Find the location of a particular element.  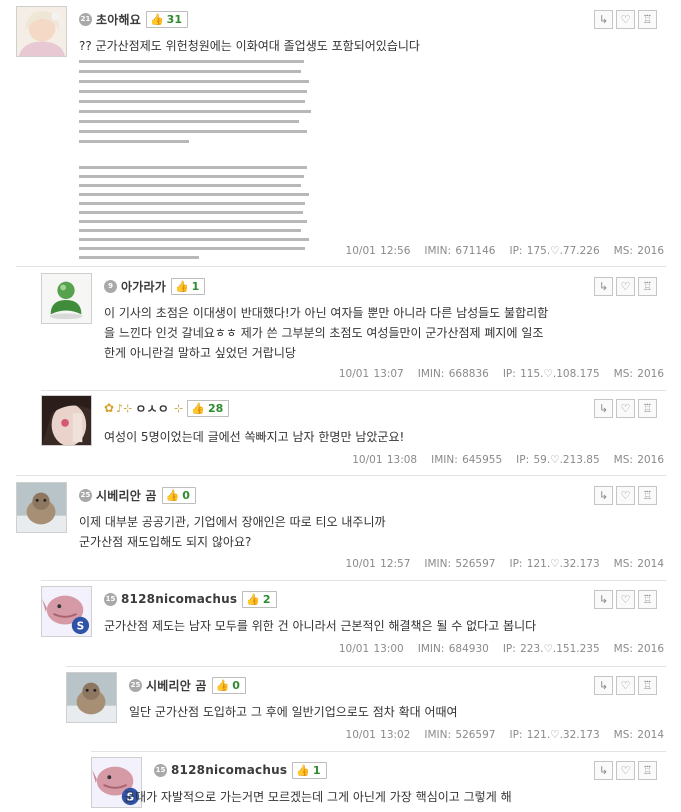

imin: IMIN: 645955 is located at coordinates (467, 460).